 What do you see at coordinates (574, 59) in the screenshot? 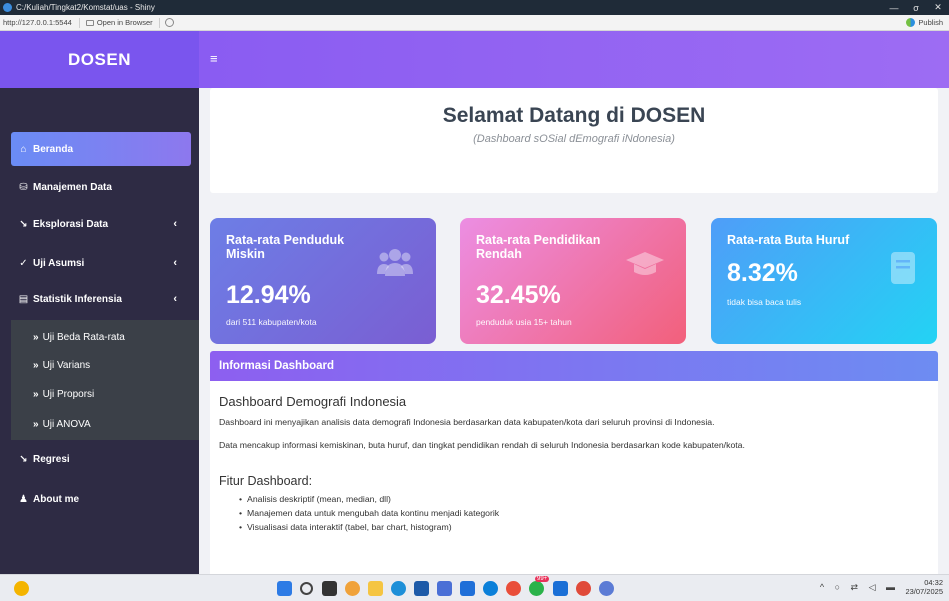
I see `top-navbar: ≡` at bounding box center [574, 59].